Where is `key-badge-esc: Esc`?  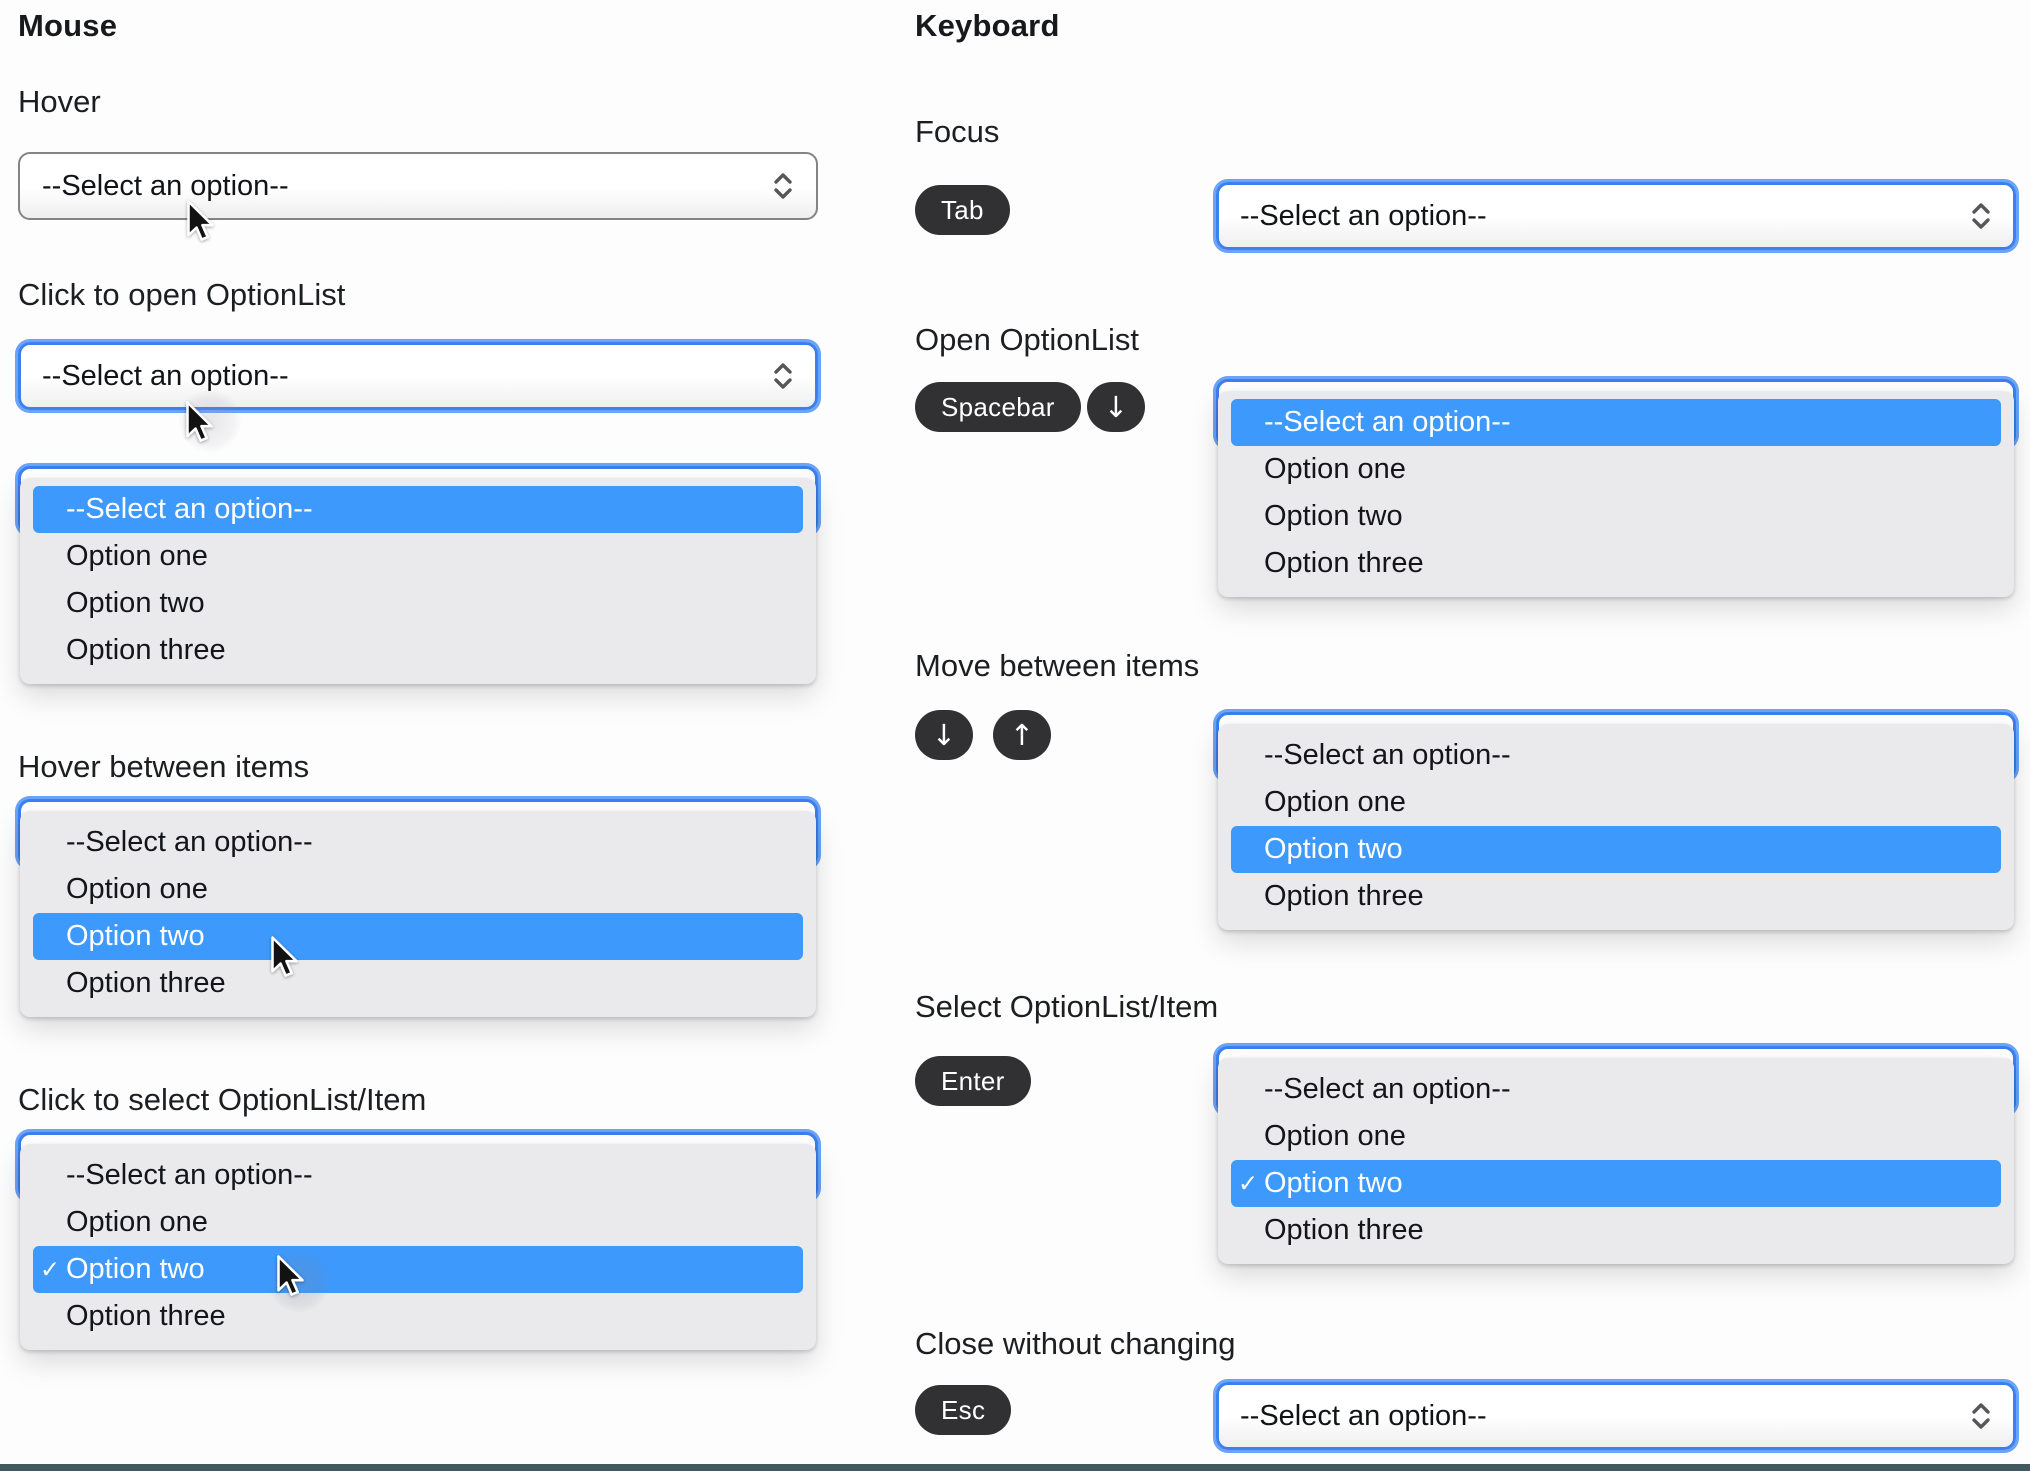
key-badge-esc: Esc is located at coordinates (963, 1410).